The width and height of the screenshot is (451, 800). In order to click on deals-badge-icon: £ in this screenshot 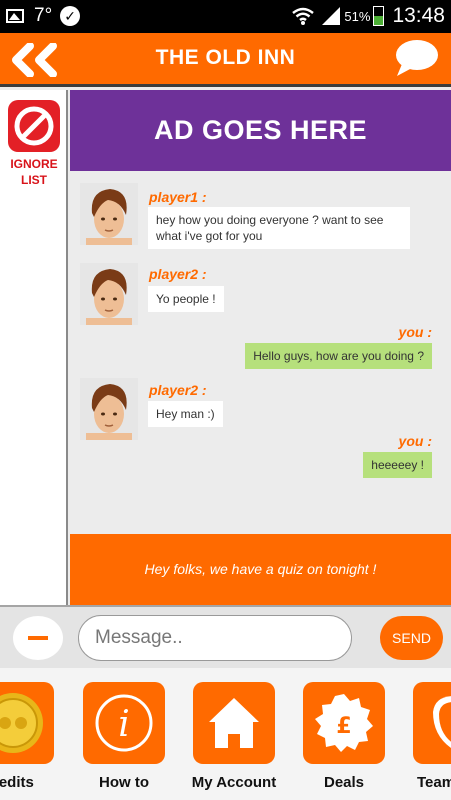, I will do `click(344, 723)`.